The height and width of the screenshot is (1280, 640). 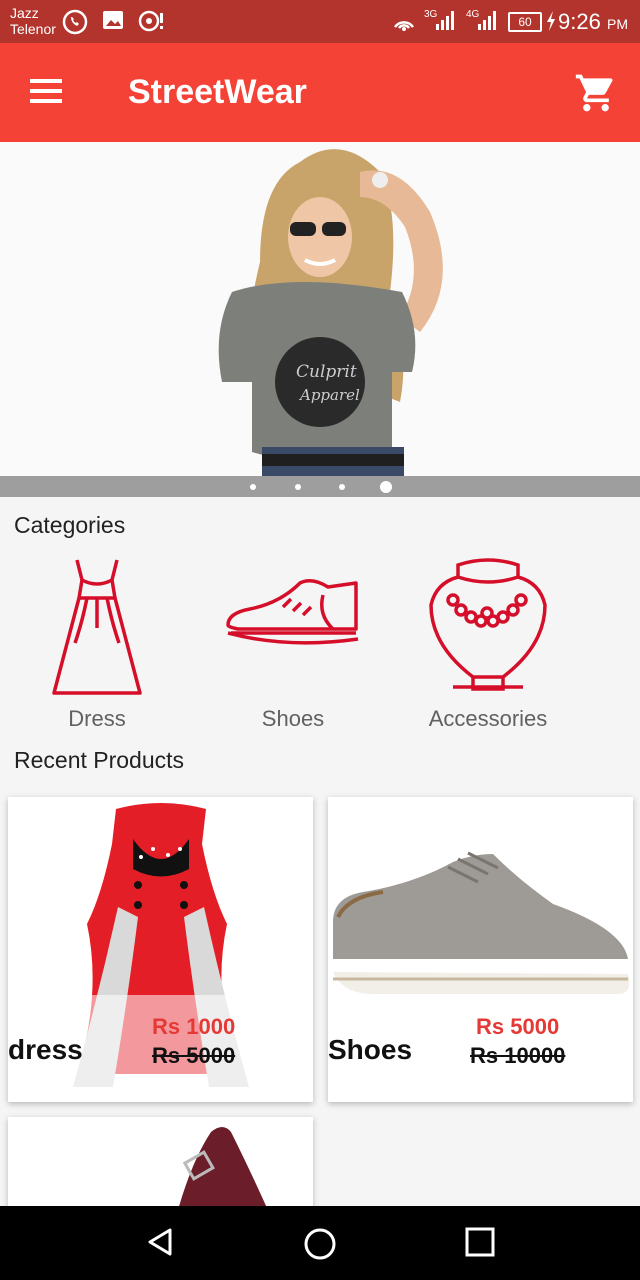 What do you see at coordinates (320, 486) in the screenshot?
I see `carousel-indicator-strip` at bounding box center [320, 486].